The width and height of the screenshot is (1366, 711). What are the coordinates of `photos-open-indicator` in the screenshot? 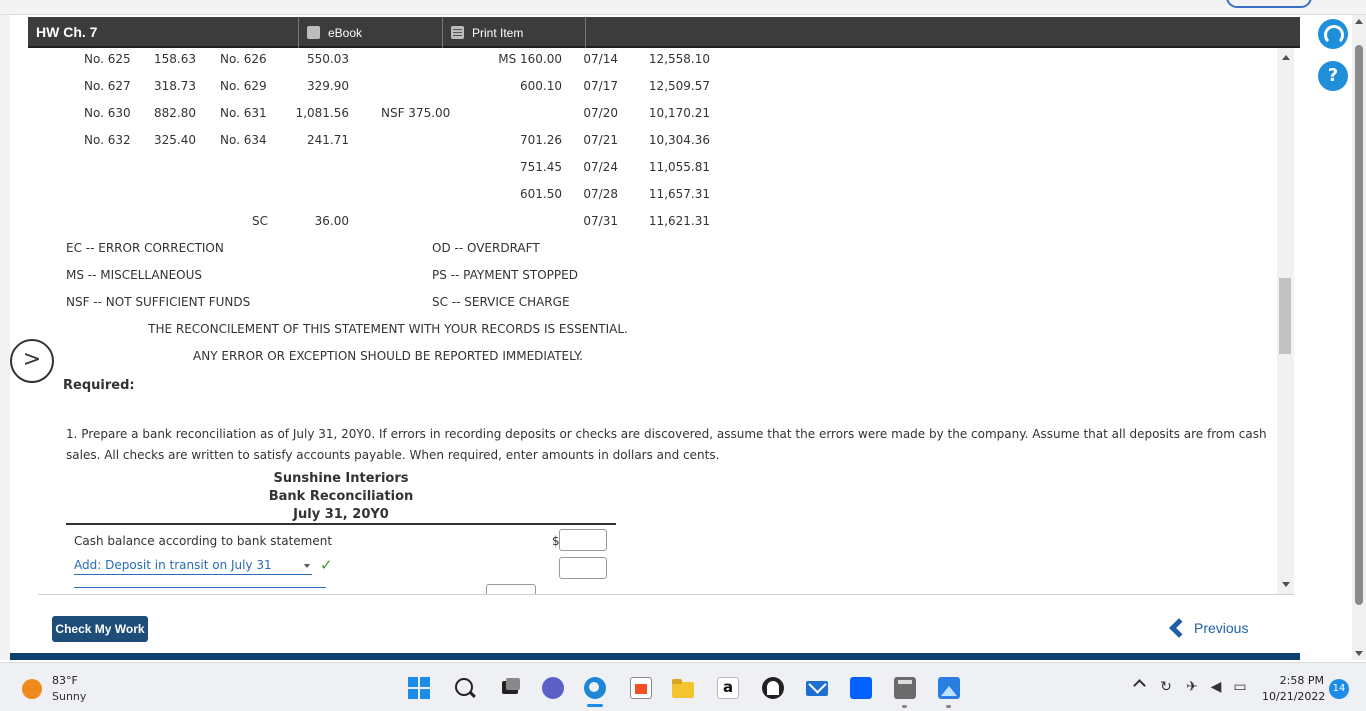 It's located at (948, 706).